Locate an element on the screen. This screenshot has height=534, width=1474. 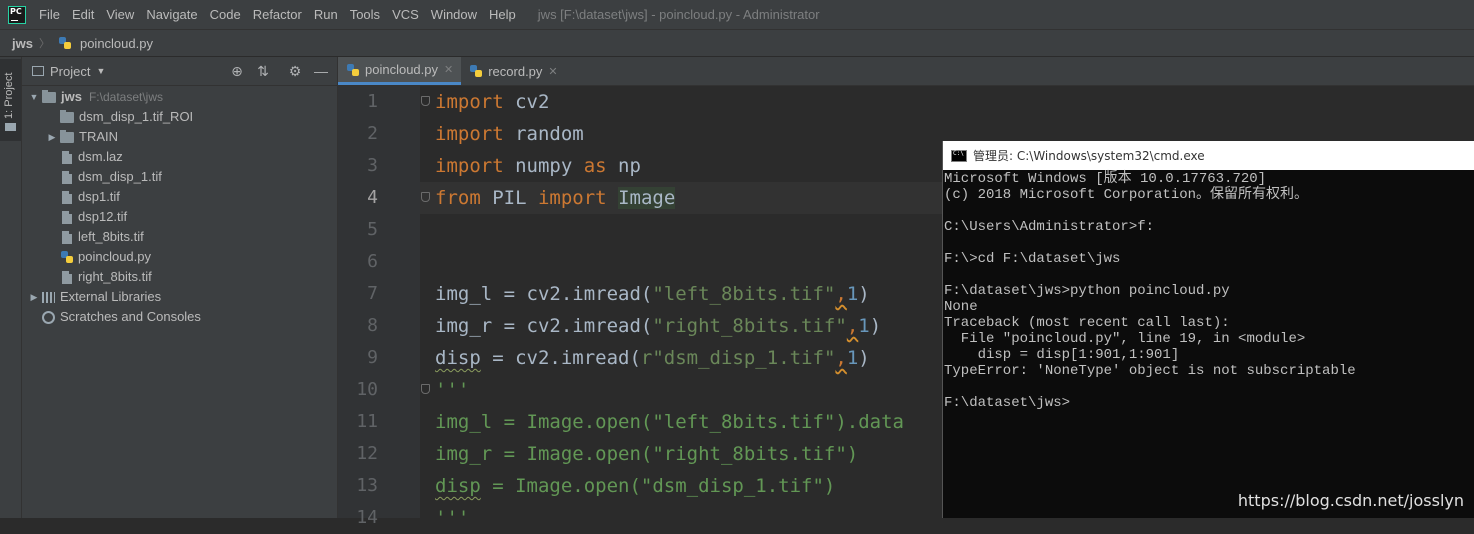
menu-code: Code is located at coordinates (225, 14).